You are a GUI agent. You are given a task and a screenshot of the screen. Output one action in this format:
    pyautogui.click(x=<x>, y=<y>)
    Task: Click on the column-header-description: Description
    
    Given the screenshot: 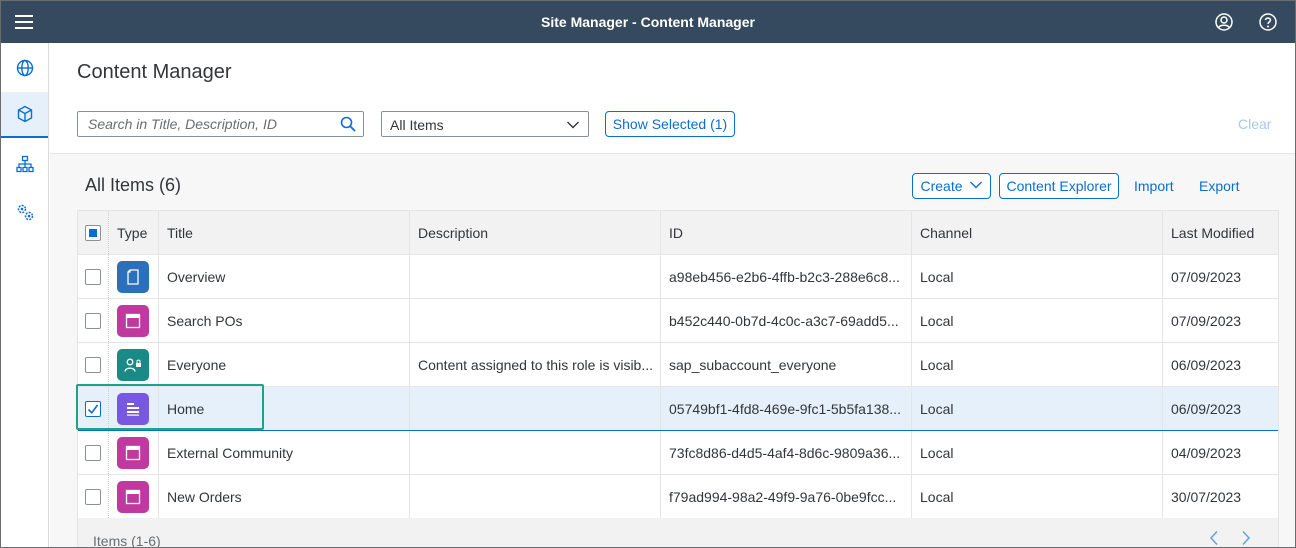 What is the action you would take?
    pyautogui.click(x=535, y=232)
    